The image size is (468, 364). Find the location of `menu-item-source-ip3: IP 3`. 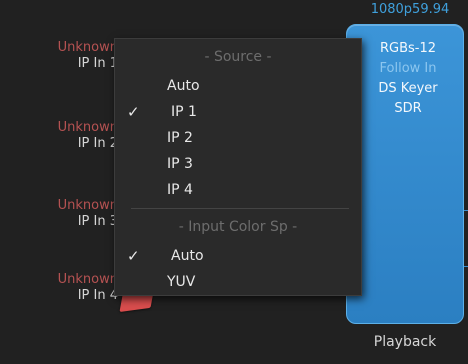

menu-item-source-ip3: IP 3 is located at coordinates (238, 164).